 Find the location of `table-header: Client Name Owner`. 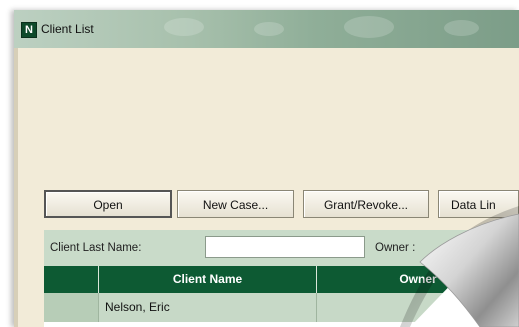

table-header: Client Name Owner is located at coordinates (281, 279).